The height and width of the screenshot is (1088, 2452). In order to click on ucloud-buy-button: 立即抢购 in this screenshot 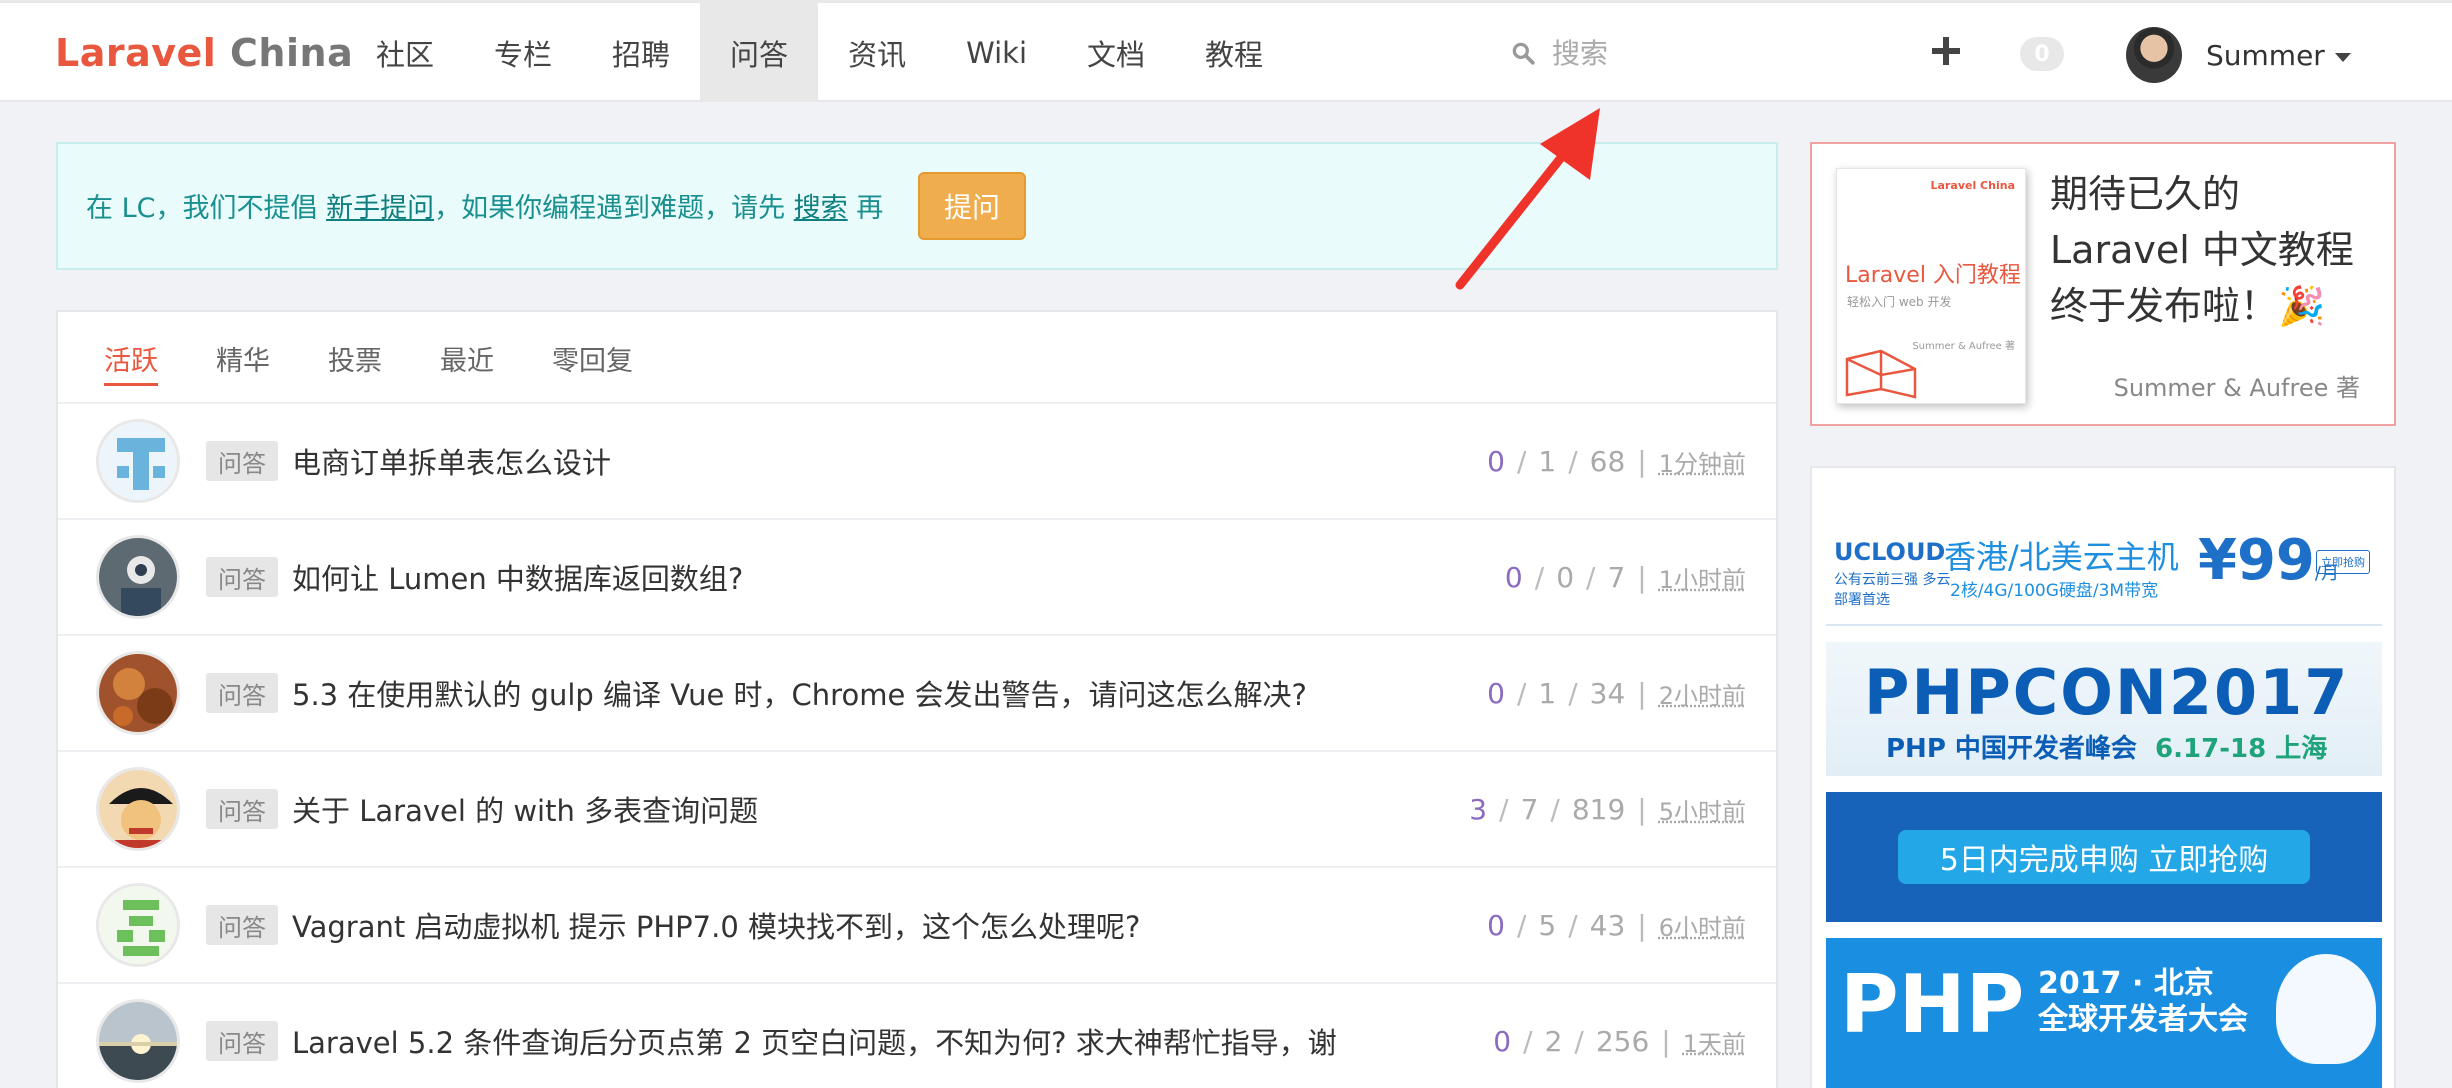, I will do `click(2343, 562)`.